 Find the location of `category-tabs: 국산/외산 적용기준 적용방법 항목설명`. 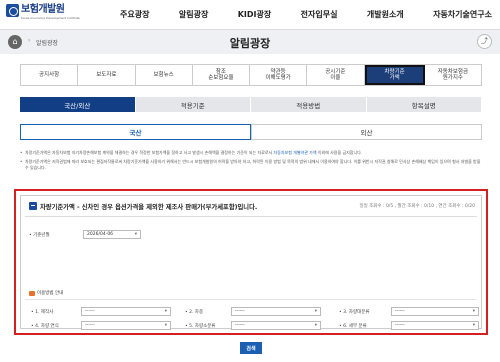

category-tabs: 국산/외산 적용기준 적용방법 항목설명 is located at coordinates (251, 104).